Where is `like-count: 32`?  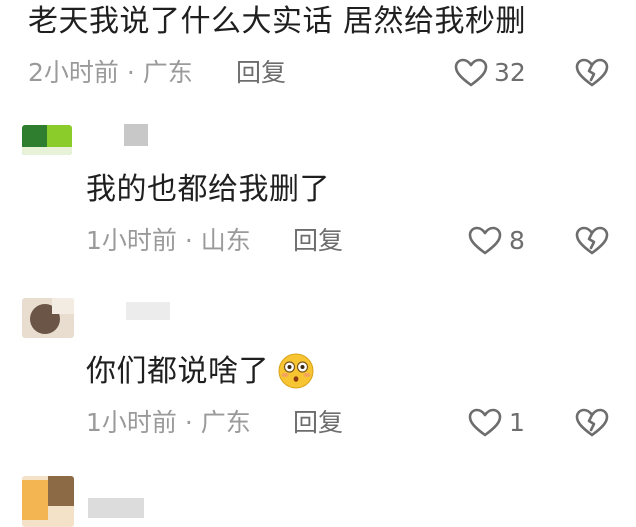
like-count: 32 is located at coordinates (510, 72).